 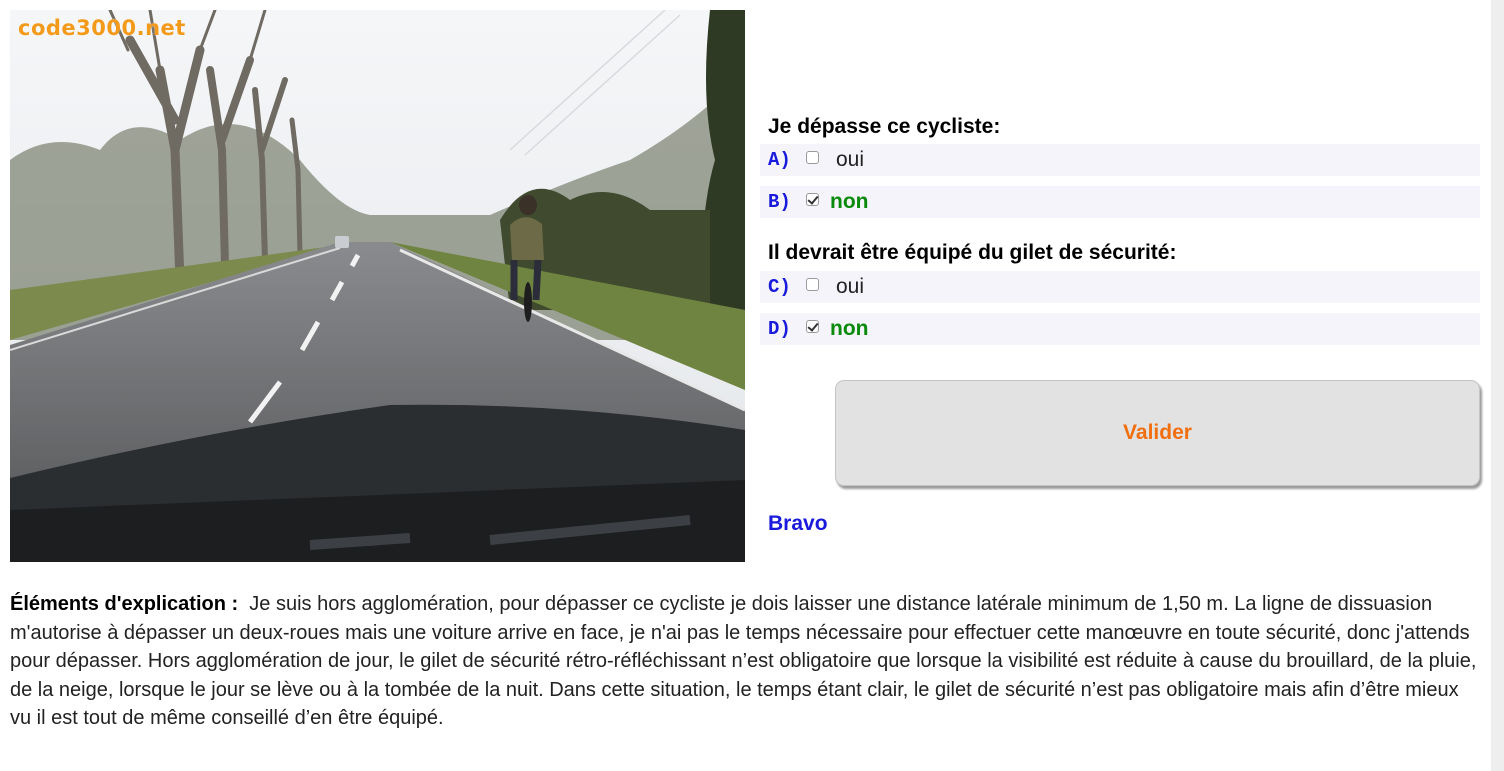 What do you see at coordinates (1120, 202) in the screenshot?
I see `answer-option-b: B) non` at bounding box center [1120, 202].